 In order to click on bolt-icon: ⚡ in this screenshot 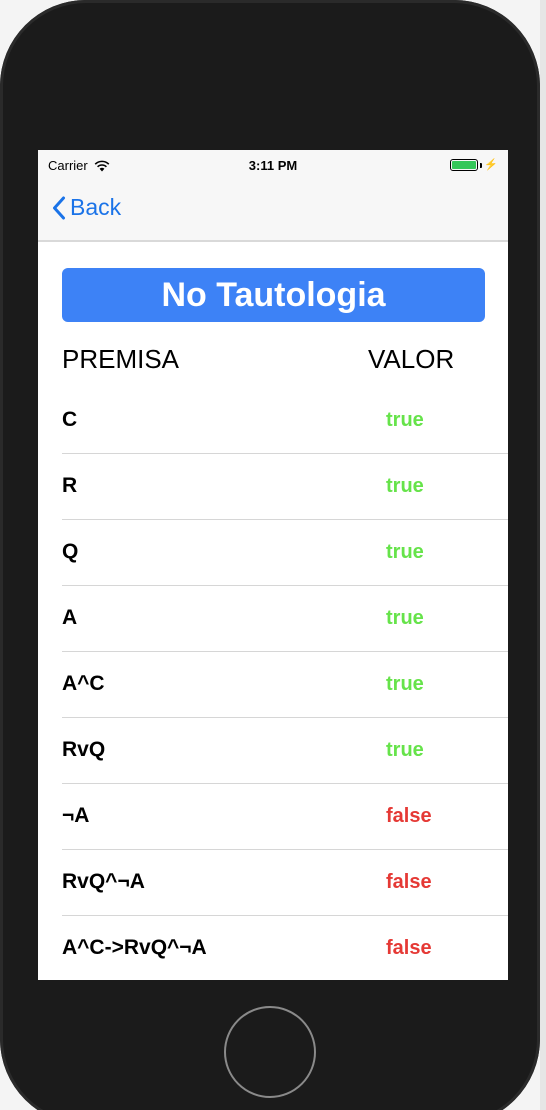, I will do `click(491, 165)`.